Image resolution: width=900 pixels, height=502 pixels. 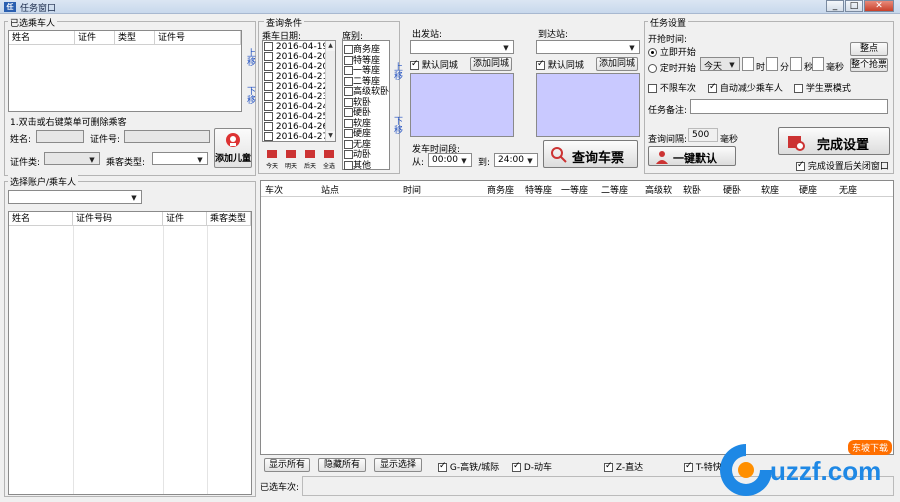 I want to click on finish-settings-button: 完成设置, so click(x=834, y=141).